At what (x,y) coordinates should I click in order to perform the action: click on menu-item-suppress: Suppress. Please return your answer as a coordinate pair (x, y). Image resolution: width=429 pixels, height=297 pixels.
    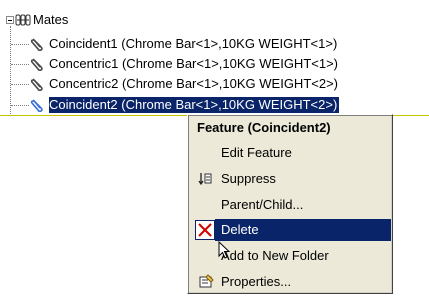
    Looking at the image, I should click on (291, 179).